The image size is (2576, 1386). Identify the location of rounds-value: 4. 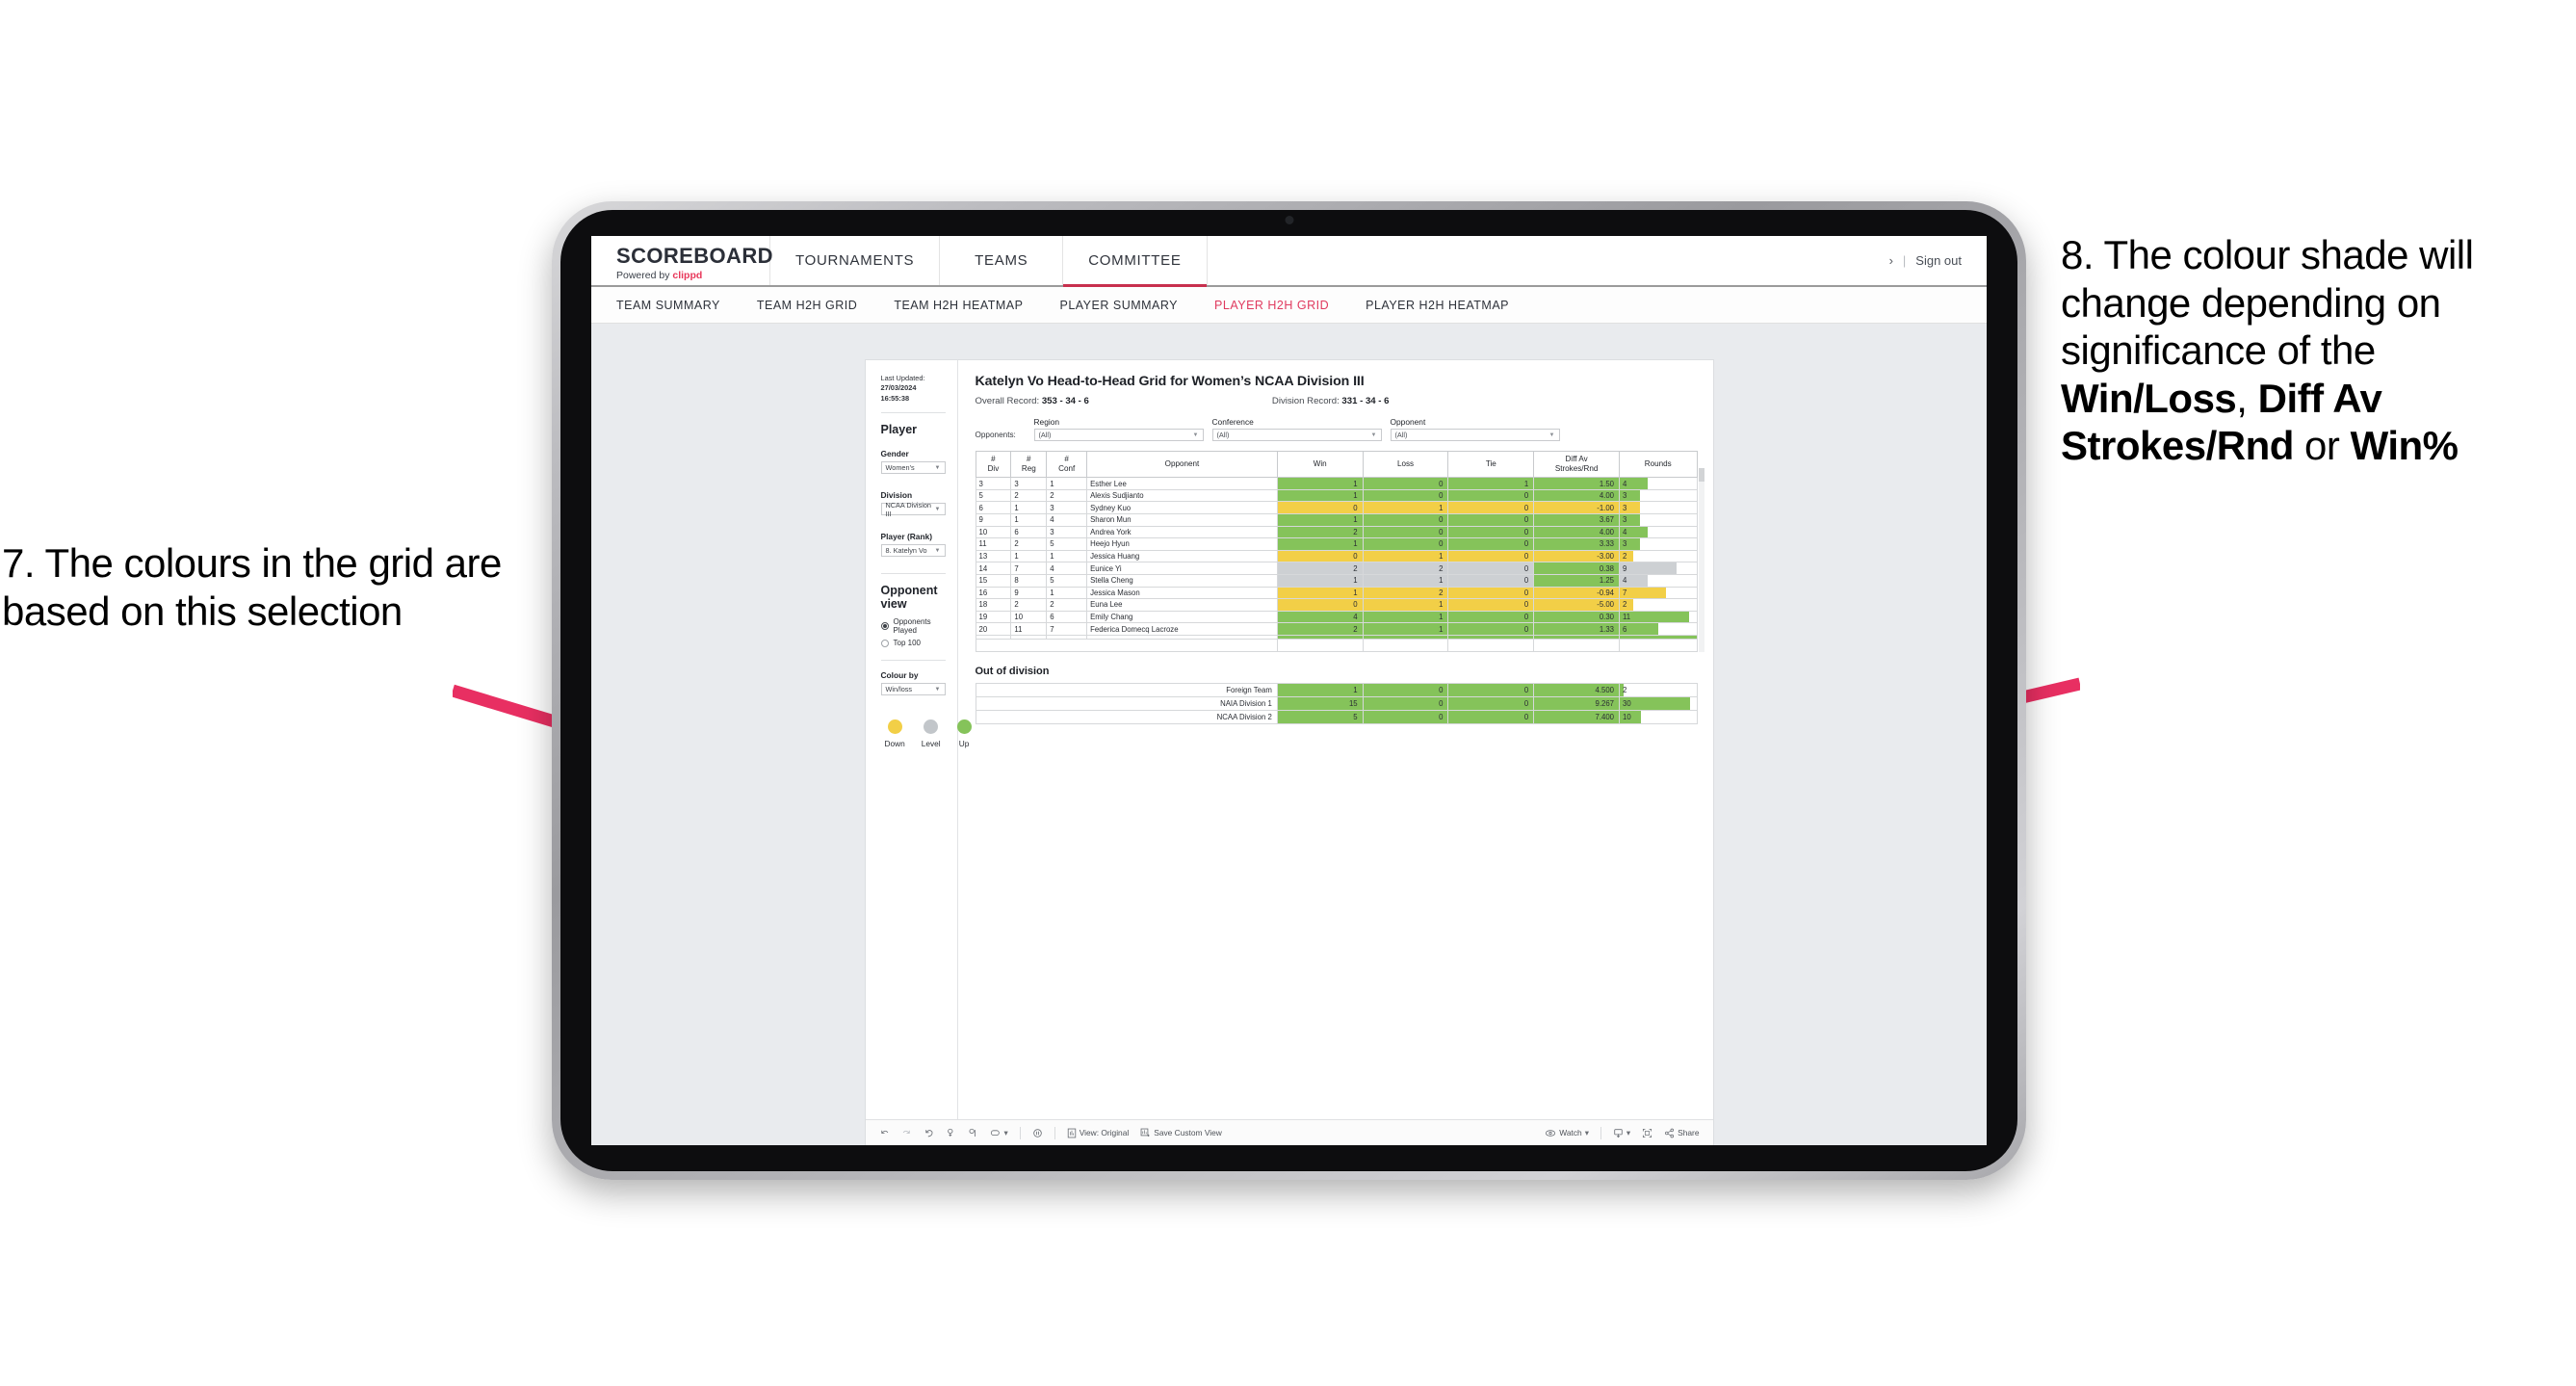
(1625, 483).